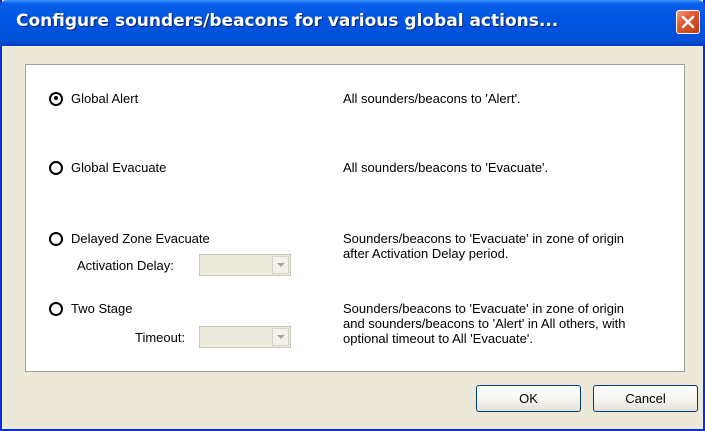  What do you see at coordinates (528, 398) in the screenshot?
I see `ok-button: OK` at bounding box center [528, 398].